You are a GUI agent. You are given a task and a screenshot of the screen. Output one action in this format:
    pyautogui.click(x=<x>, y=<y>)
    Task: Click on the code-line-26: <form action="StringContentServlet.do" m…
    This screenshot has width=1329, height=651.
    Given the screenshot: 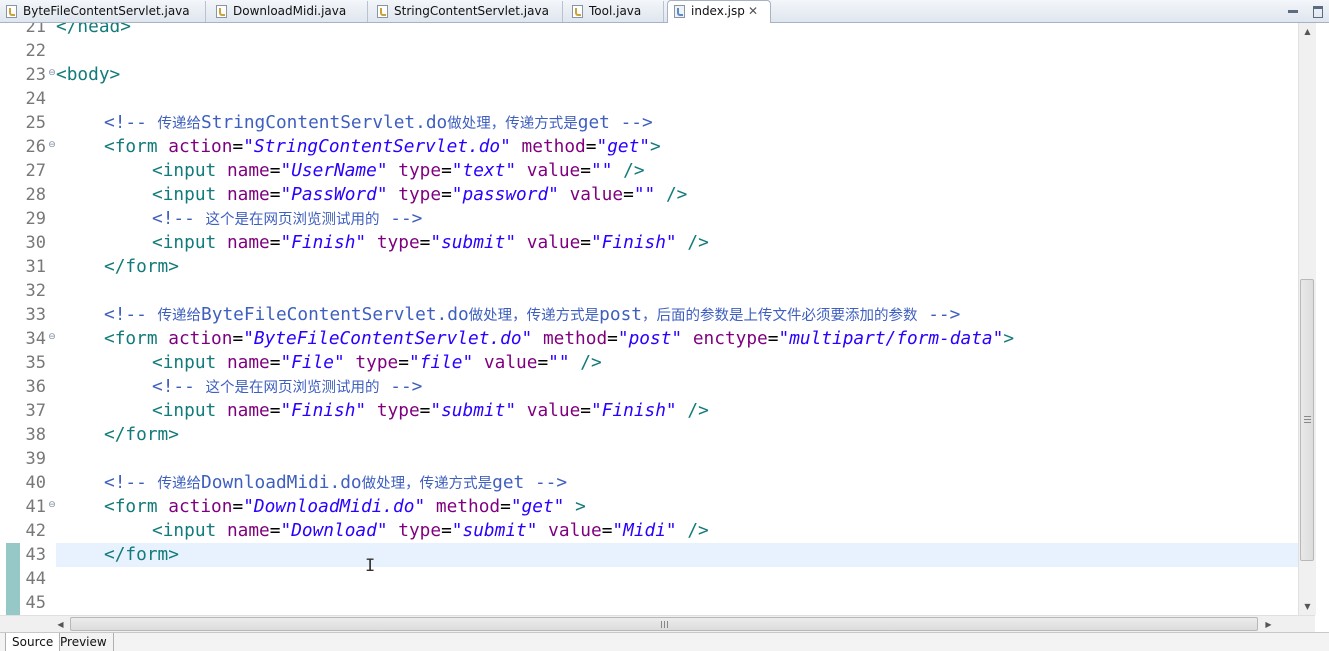 What is the action you would take?
    pyautogui.click(x=382, y=147)
    